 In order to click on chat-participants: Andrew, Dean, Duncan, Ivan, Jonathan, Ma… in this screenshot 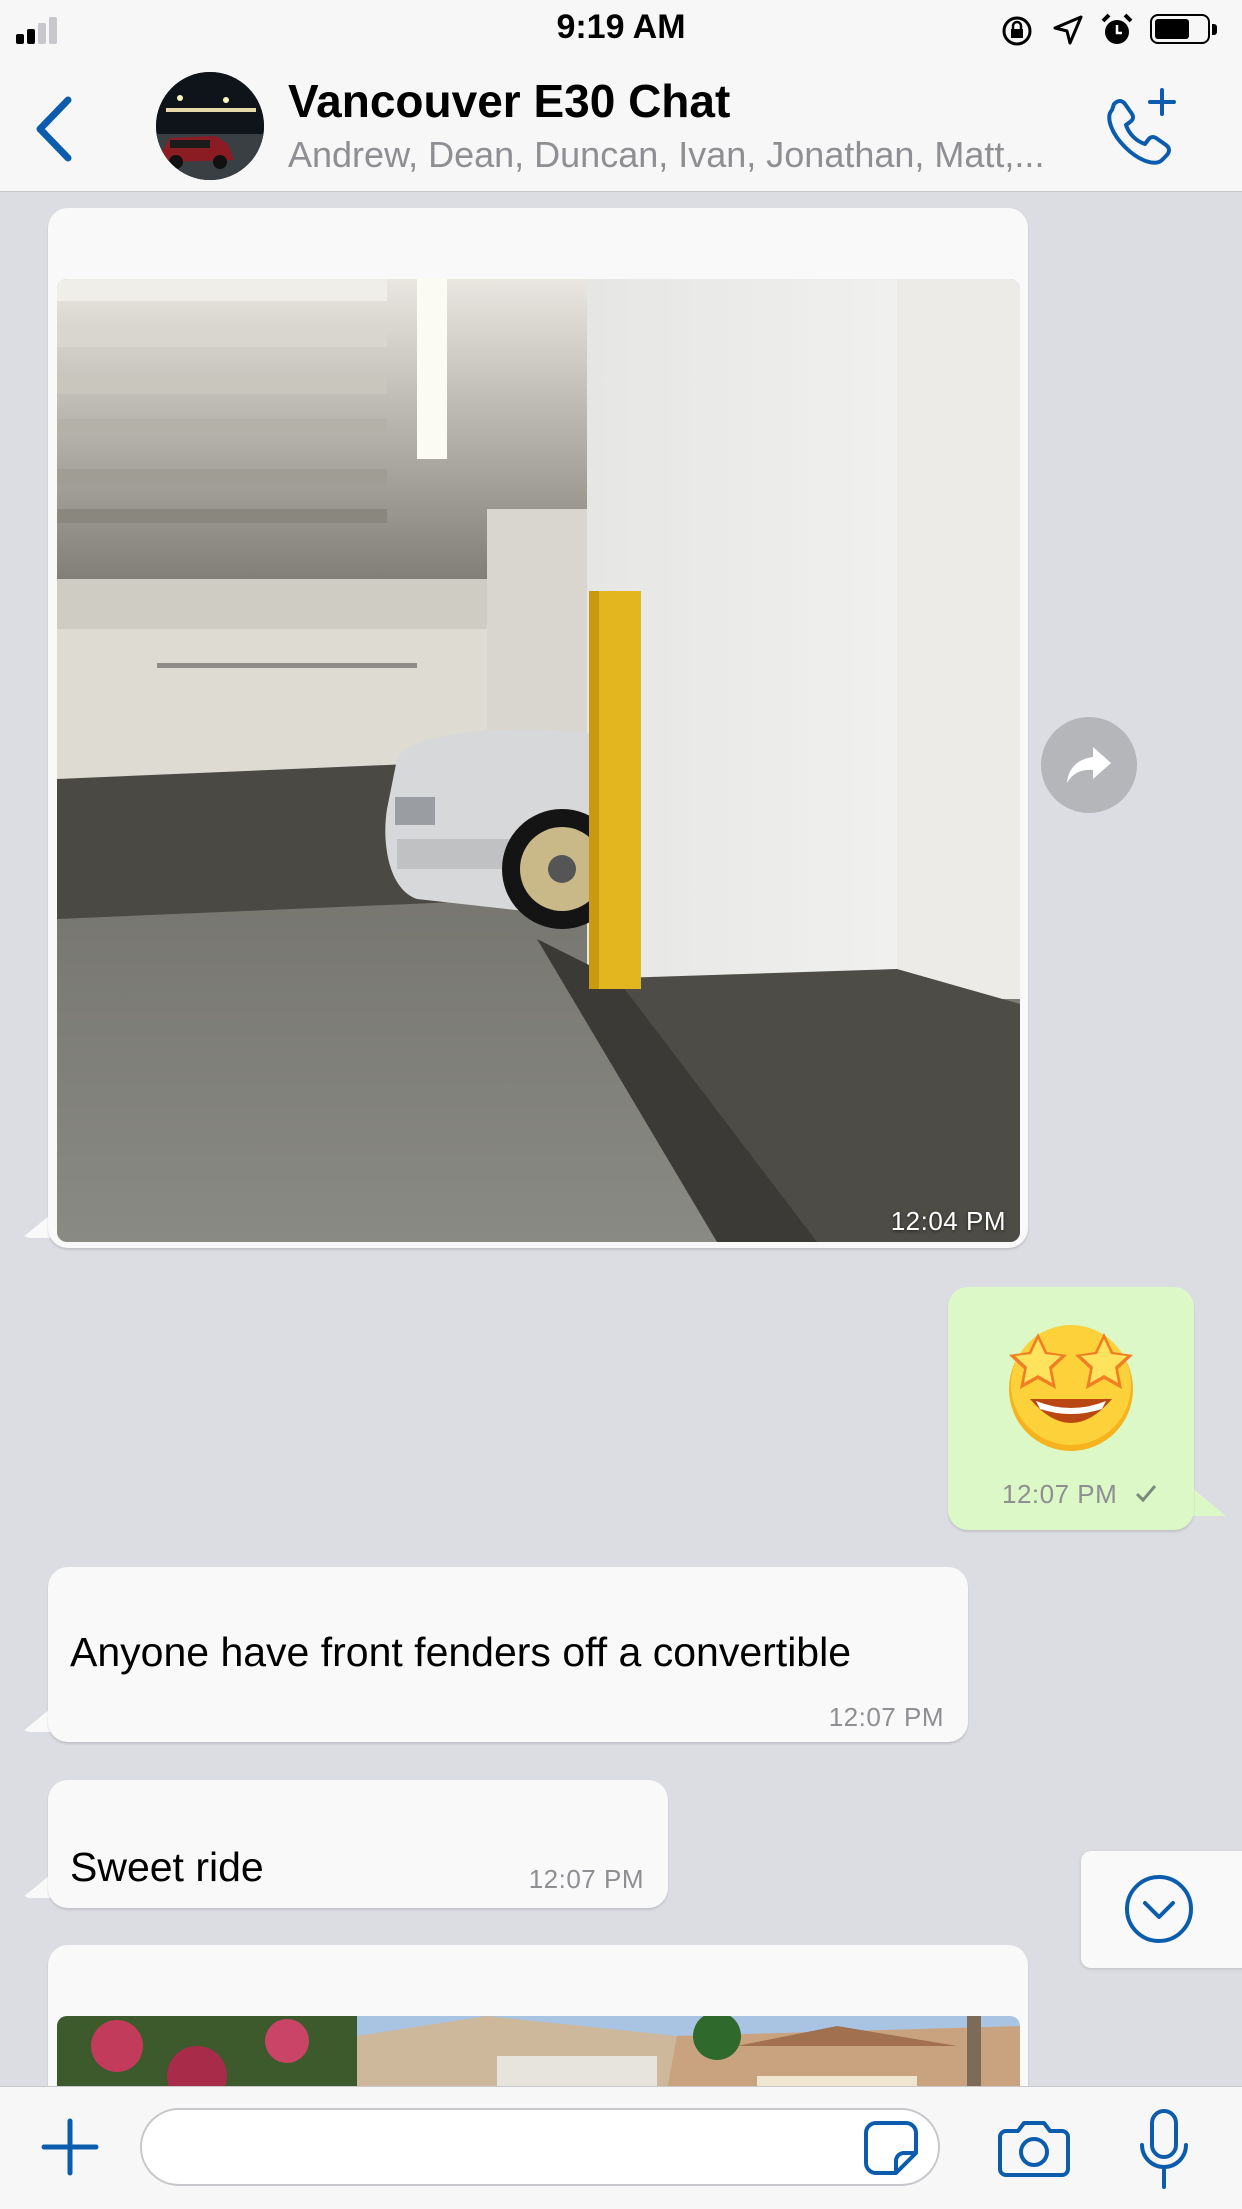, I will do `click(688, 155)`.